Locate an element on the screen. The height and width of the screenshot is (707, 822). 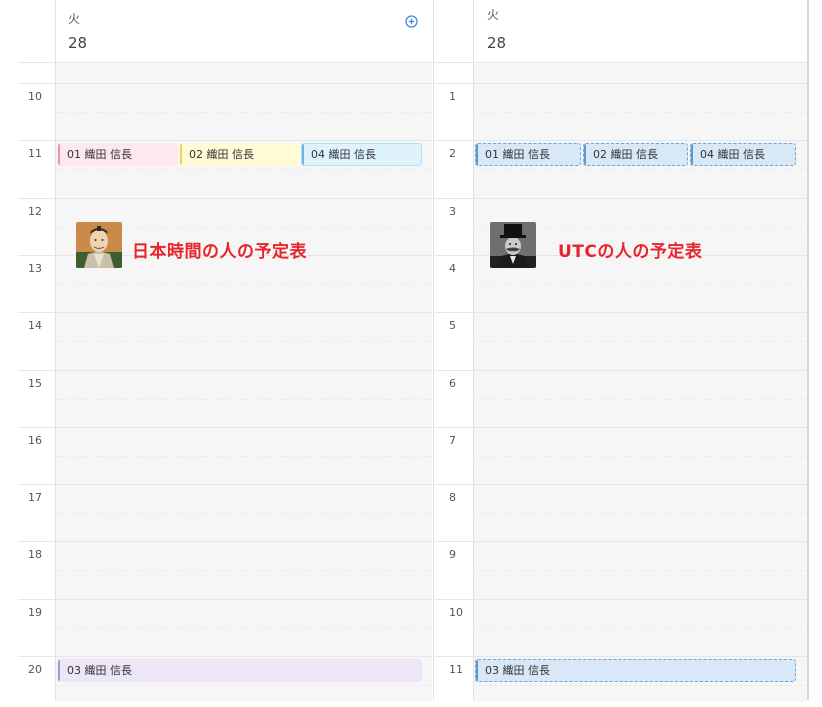
hour-label: 20 is located at coordinates (35, 669).